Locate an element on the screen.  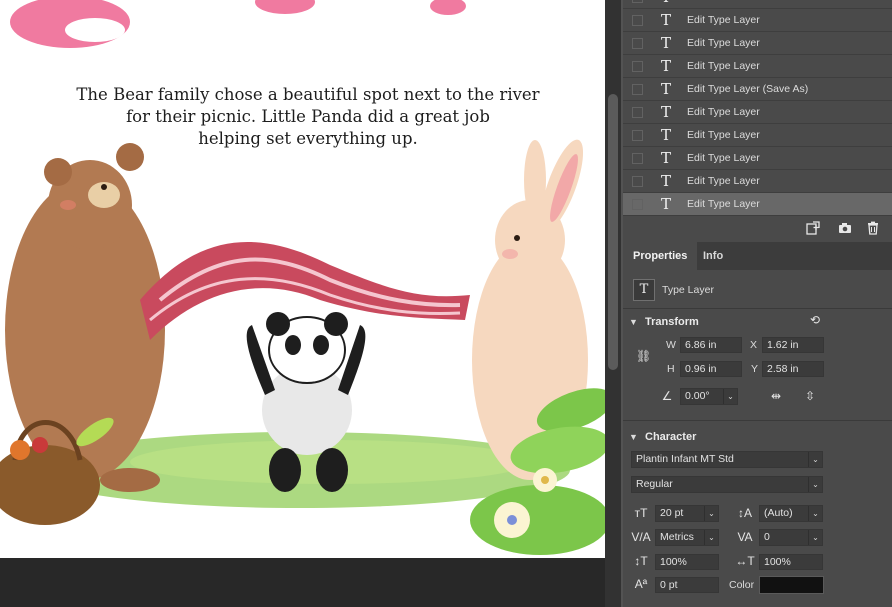
history-item-selected: T Edit Type Layer is located at coordinates (757, 204).